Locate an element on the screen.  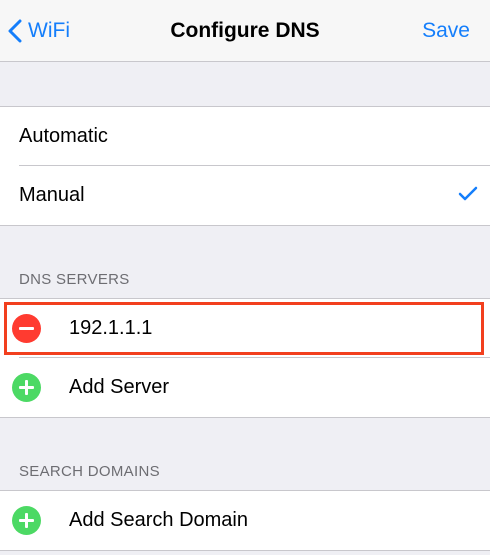
navigation-bar: WiFi Configure DNS Save is located at coordinates (245, 31).